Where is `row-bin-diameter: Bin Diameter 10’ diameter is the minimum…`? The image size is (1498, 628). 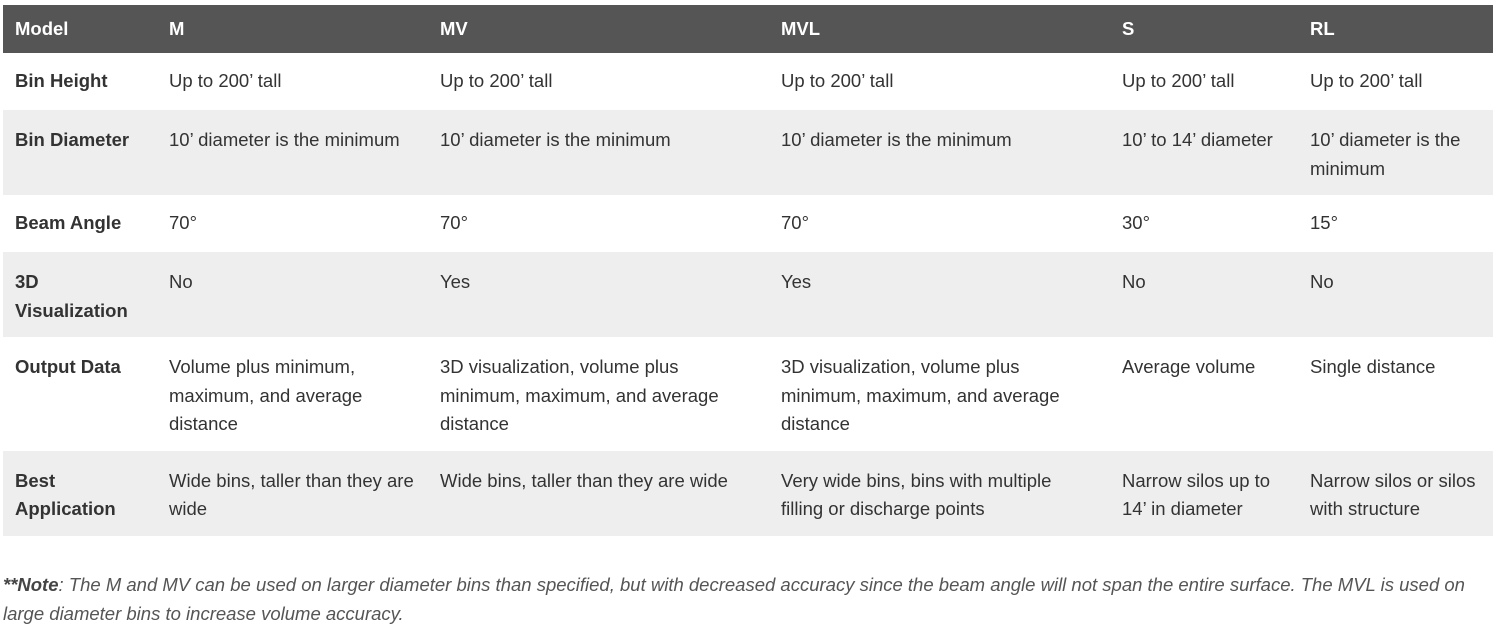
row-bin-diameter: Bin Diameter 10’ diameter is the minimum… is located at coordinates (748, 152).